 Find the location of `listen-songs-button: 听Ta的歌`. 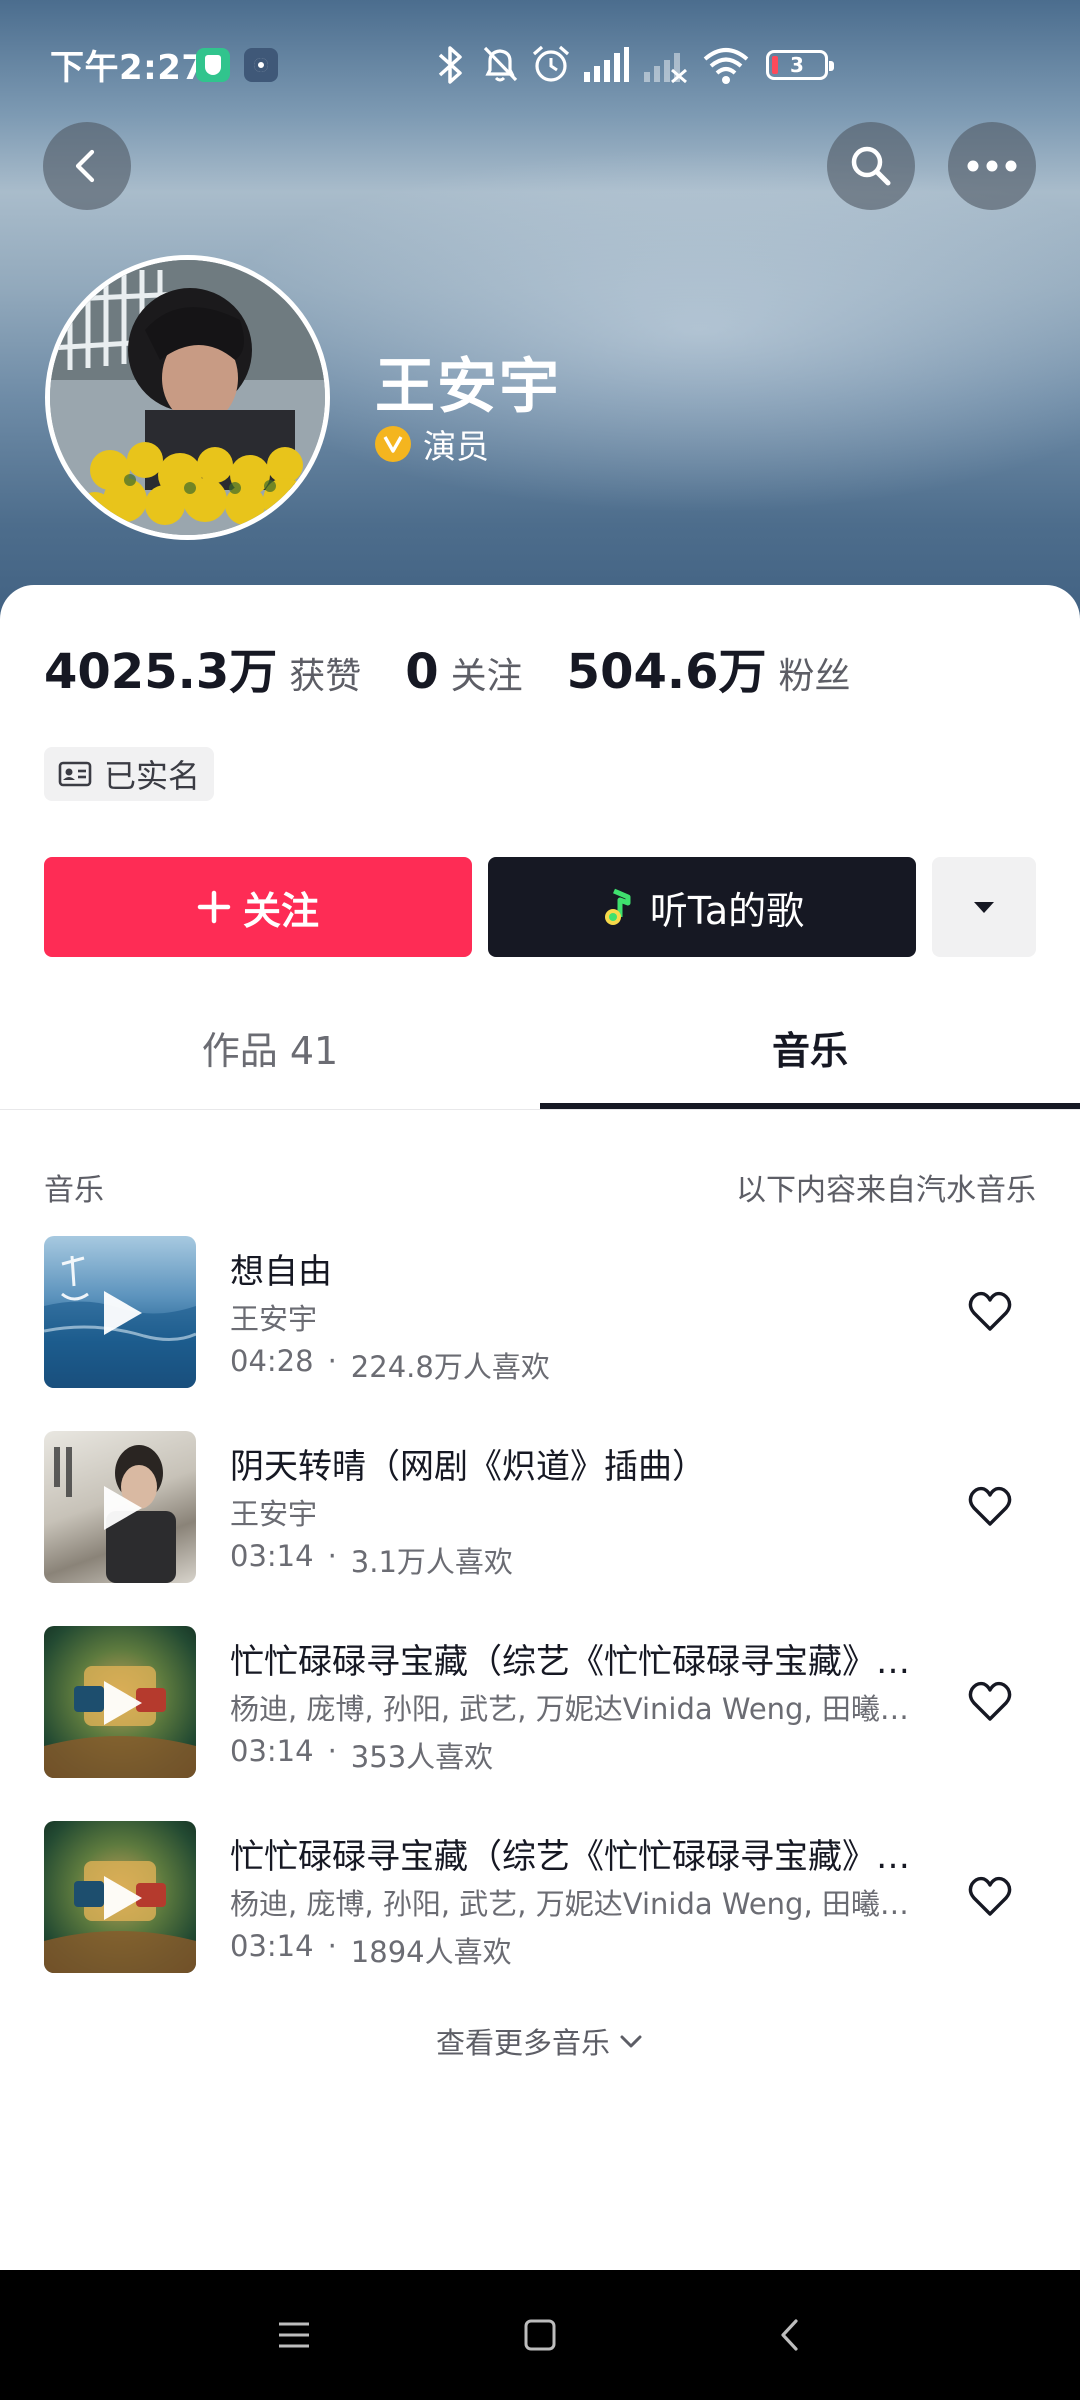

listen-songs-button: 听Ta的歌 is located at coordinates (702, 907).